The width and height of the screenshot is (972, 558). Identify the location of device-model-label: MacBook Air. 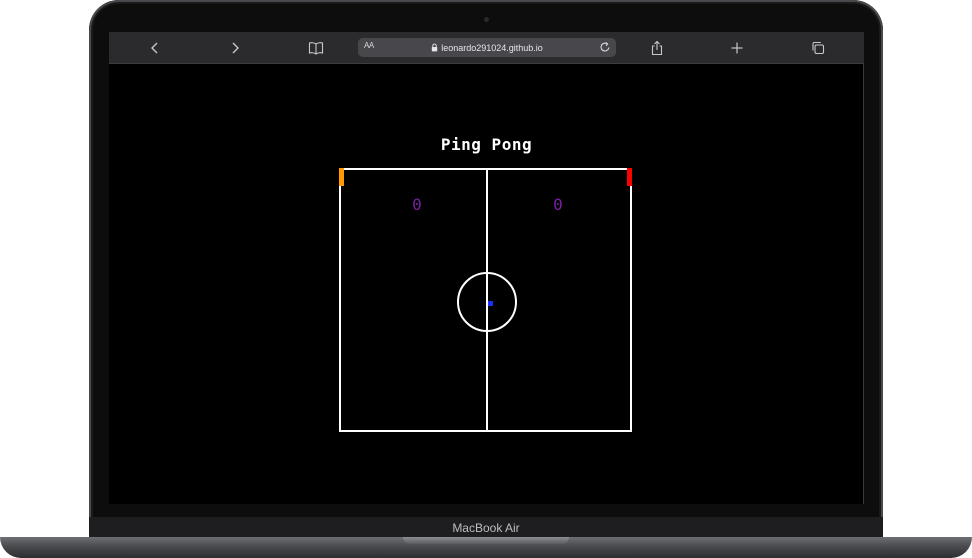
(486, 528).